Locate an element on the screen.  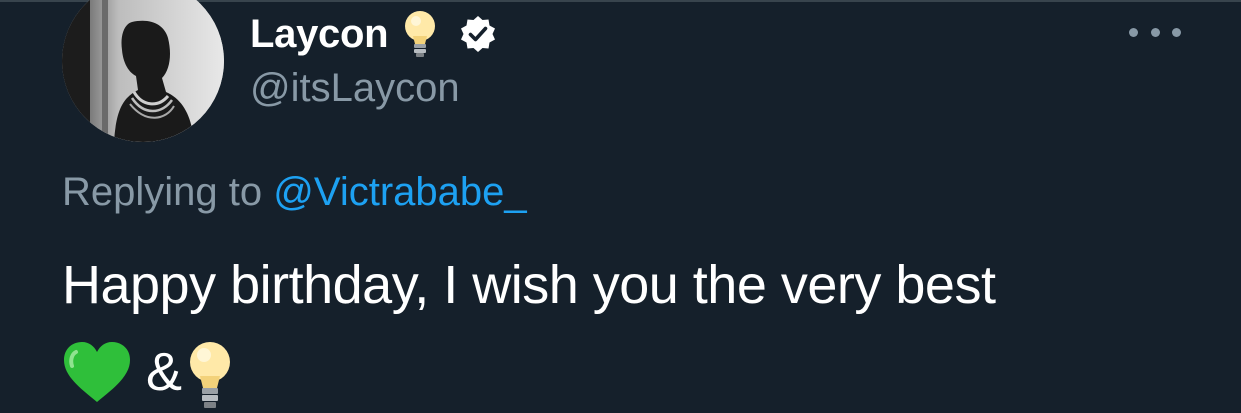
verified-badge-icon is located at coordinates (478, 34).